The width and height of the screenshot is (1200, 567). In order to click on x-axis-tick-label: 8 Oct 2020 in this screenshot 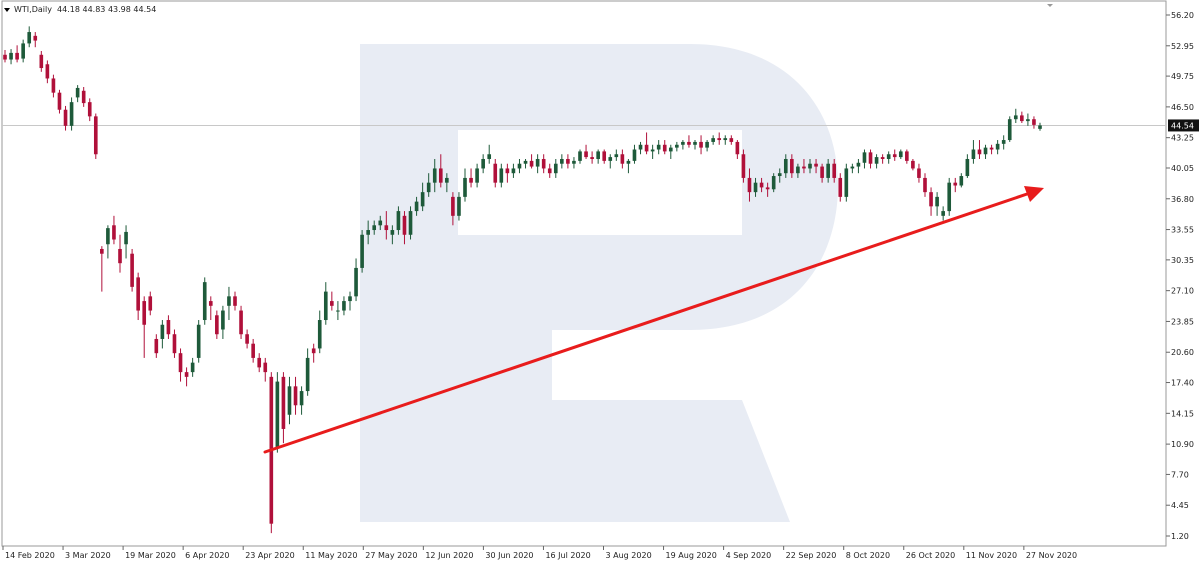, I will do `click(868, 555)`.